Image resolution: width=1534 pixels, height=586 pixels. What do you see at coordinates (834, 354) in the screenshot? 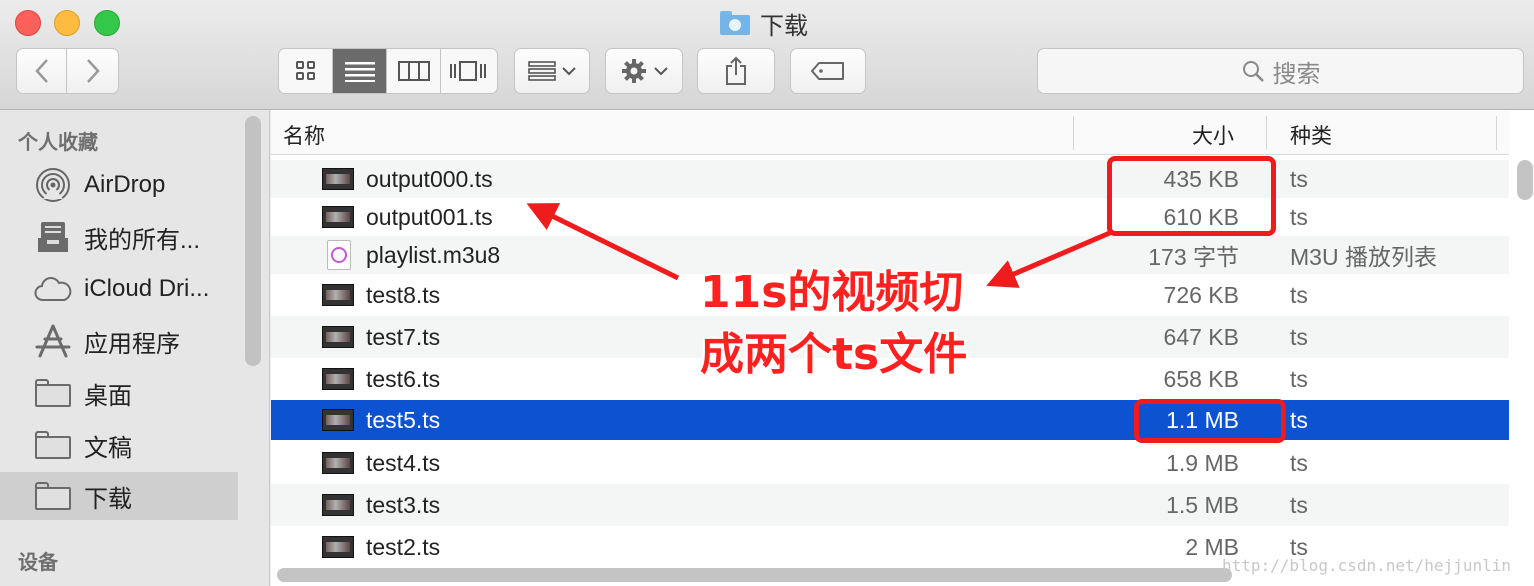
I see `annotation-text-line2: 成两个ts文件` at bounding box center [834, 354].